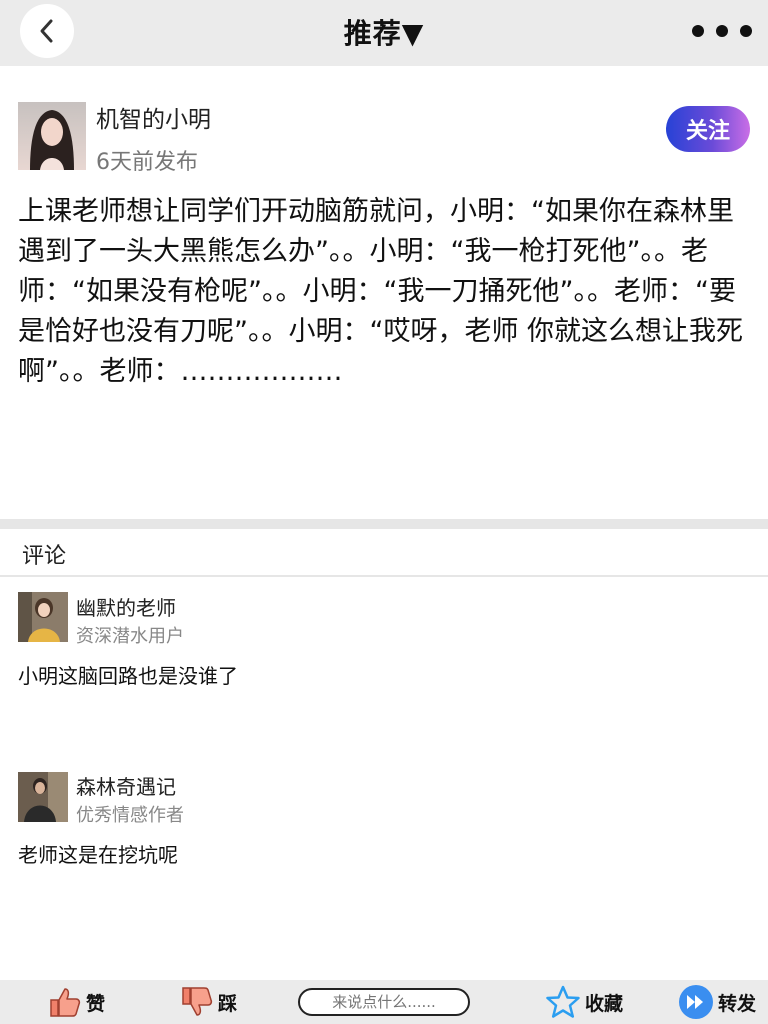  I want to click on commenter-name: 幽默的老师, so click(126, 606).